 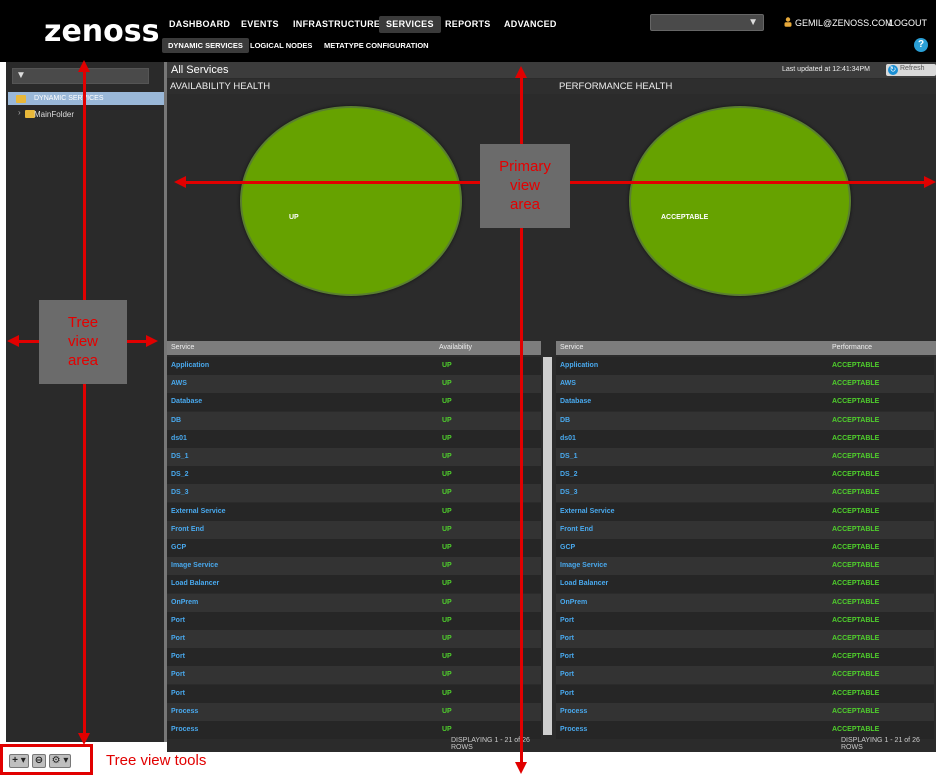 I want to click on nav-advanced: ADVANCED, so click(x=530, y=24).